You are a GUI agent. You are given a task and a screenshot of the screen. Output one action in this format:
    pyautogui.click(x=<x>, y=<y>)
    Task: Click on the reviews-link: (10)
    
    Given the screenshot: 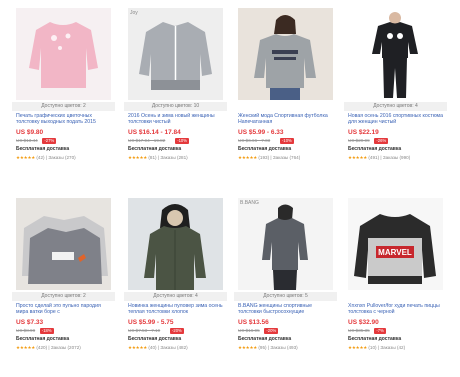 What is the action you would take?
    pyautogui.click(x=372, y=347)
    